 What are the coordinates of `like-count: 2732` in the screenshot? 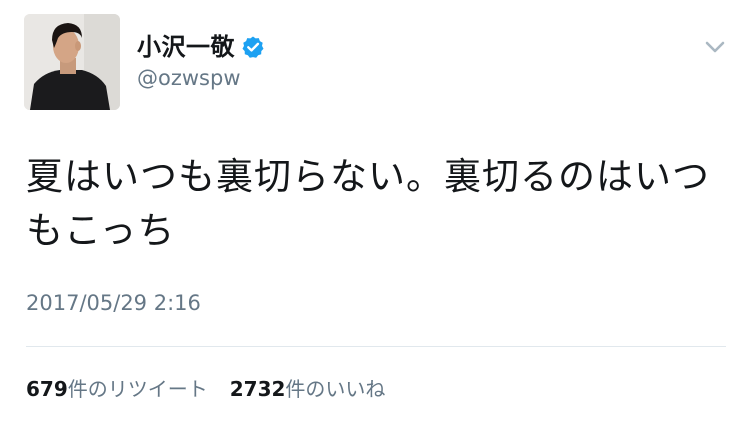 It's located at (257, 389).